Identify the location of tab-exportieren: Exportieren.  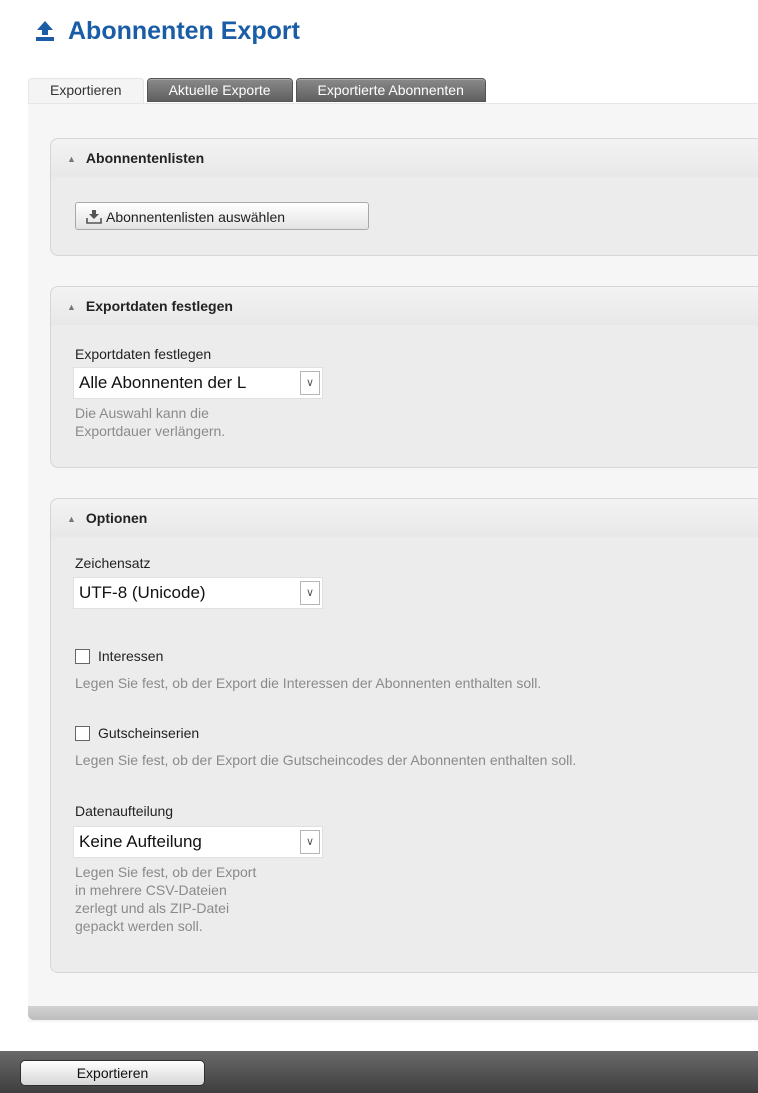
(86, 91).